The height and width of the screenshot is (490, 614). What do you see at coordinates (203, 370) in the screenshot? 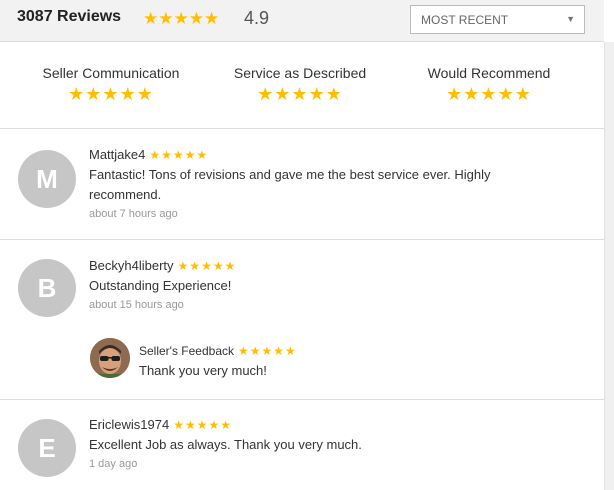
I see `seller-feedback-text: Thank you very much!` at bounding box center [203, 370].